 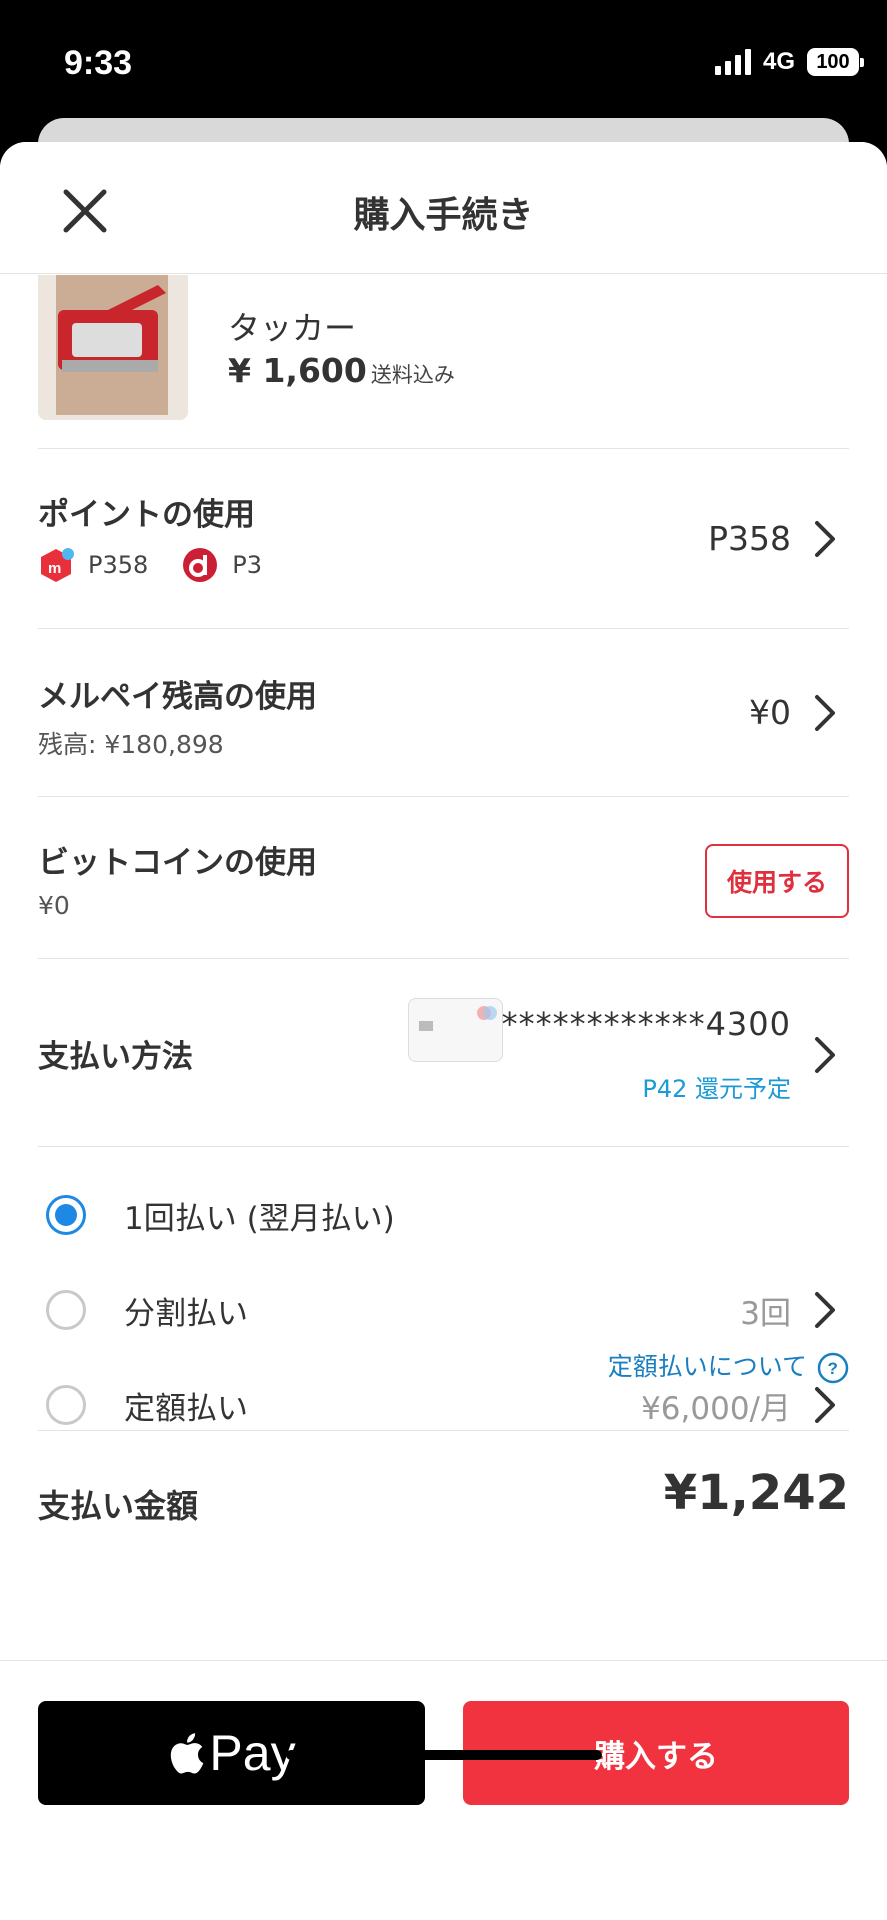 I want to click on d-points-value: P3, so click(x=247, y=565).